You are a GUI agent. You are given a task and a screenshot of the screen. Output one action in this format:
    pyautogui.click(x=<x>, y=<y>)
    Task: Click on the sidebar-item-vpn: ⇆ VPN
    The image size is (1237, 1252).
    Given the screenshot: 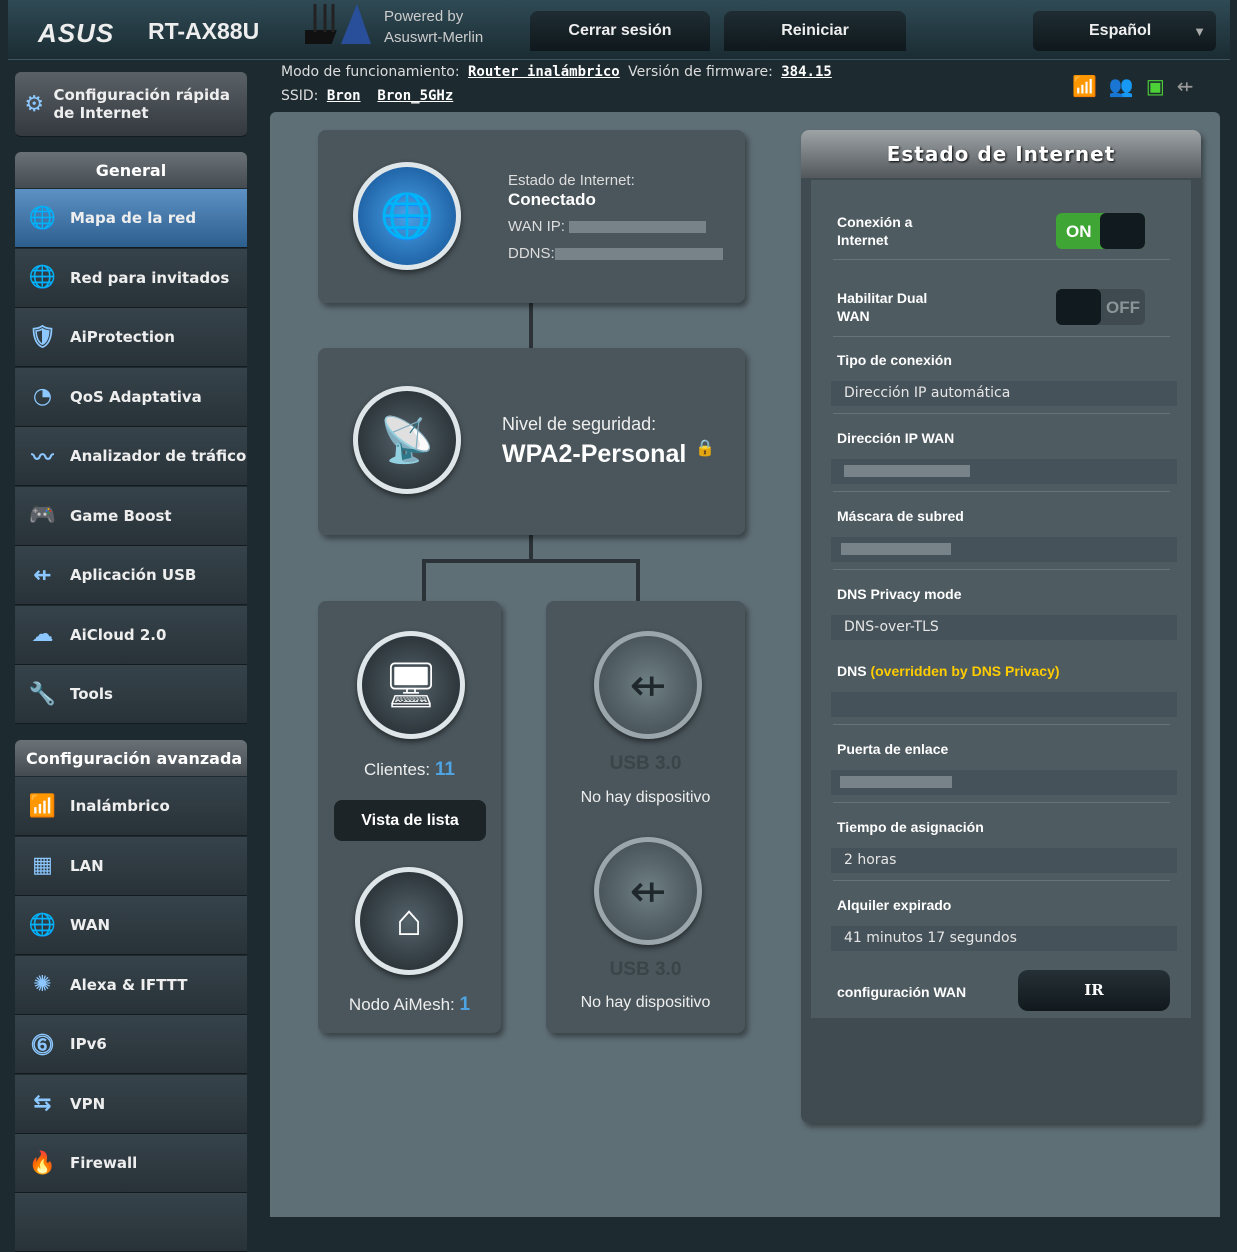 What is the action you would take?
    pyautogui.click(x=131, y=1104)
    